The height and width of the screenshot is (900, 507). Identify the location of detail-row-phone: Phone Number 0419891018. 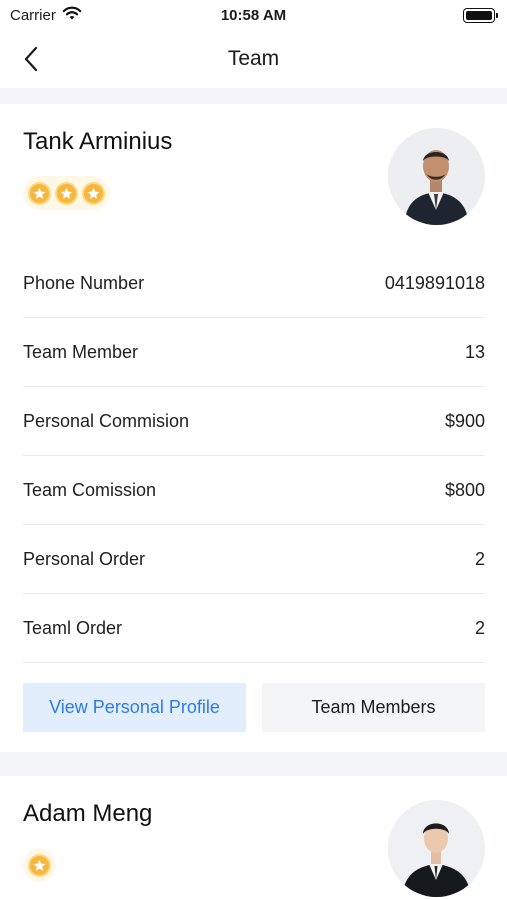
(254, 283).